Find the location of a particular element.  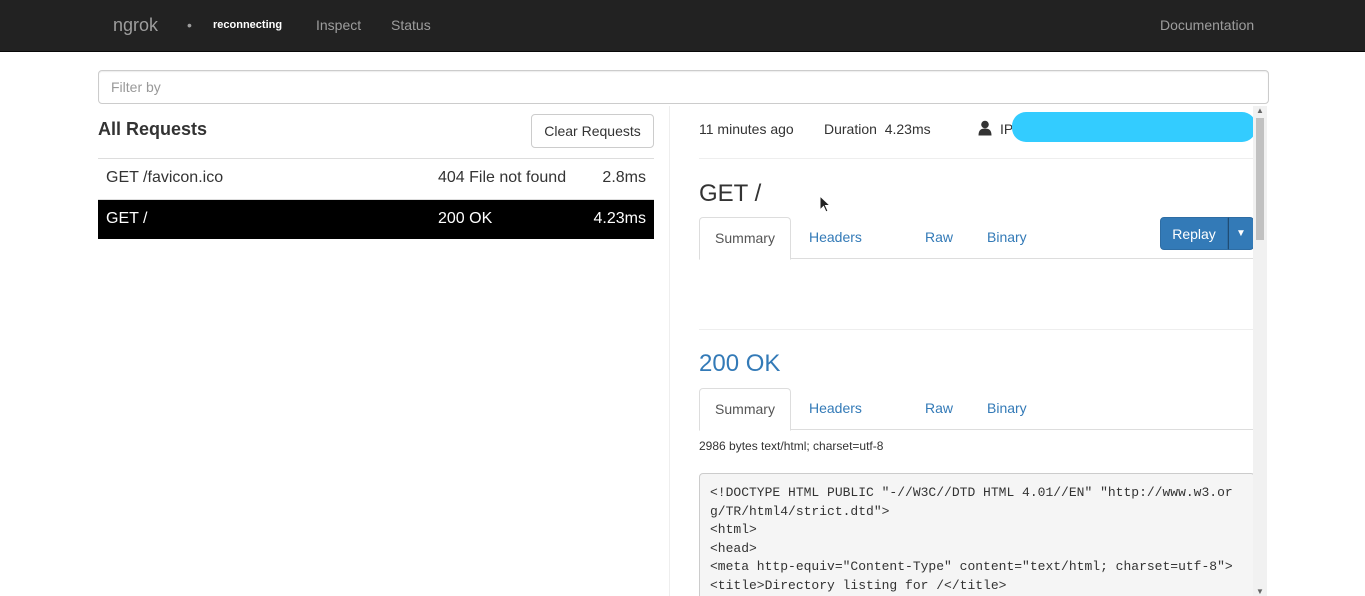

scroll-thumb is located at coordinates (1260, 179).